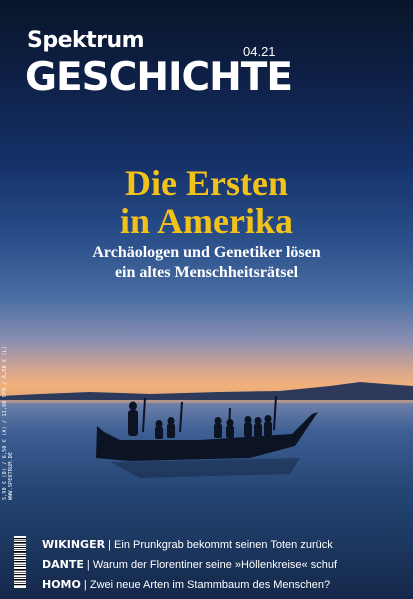 The width and height of the screenshot is (413, 599). I want to click on teaser-keyword: HOMO, so click(61, 584).